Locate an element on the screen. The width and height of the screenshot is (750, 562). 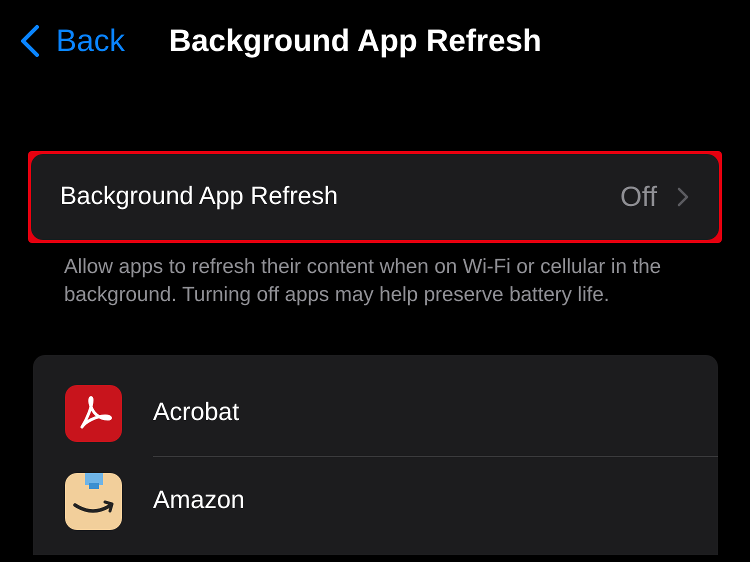
setting-label: Background App Refresh is located at coordinates (199, 196).